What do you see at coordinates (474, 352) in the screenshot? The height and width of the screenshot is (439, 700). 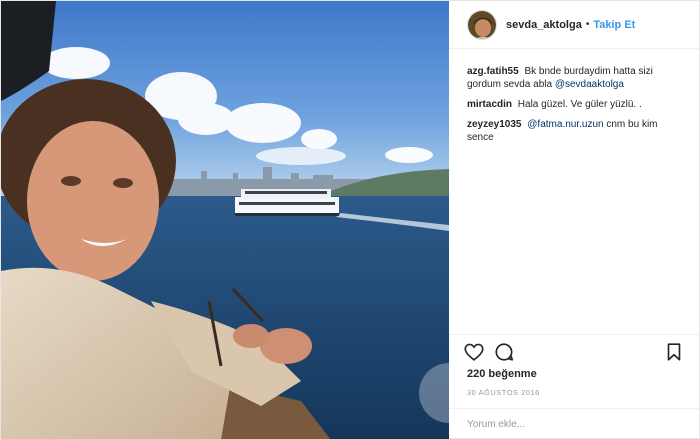 I see `heart-icon` at bounding box center [474, 352].